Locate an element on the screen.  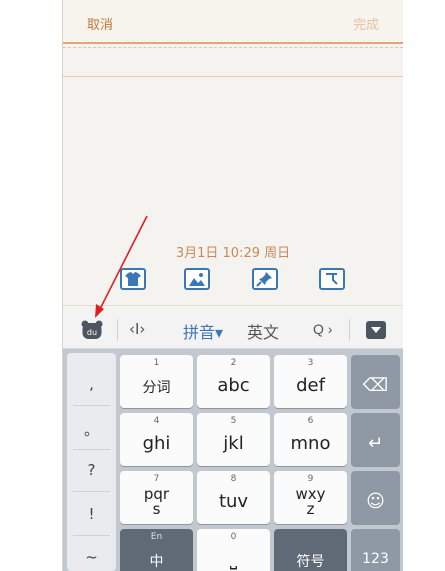
backspace-button: ⌫ is located at coordinates (375, 381).